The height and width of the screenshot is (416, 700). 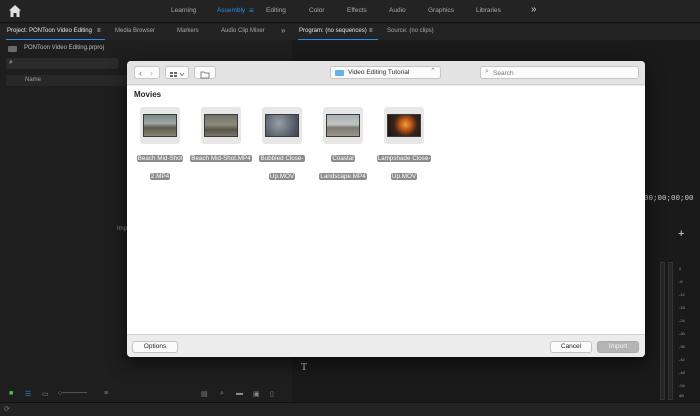 I want to click on file-name-wrap: Lampshade Close-Up.MOV, so click(x=404, y=165).